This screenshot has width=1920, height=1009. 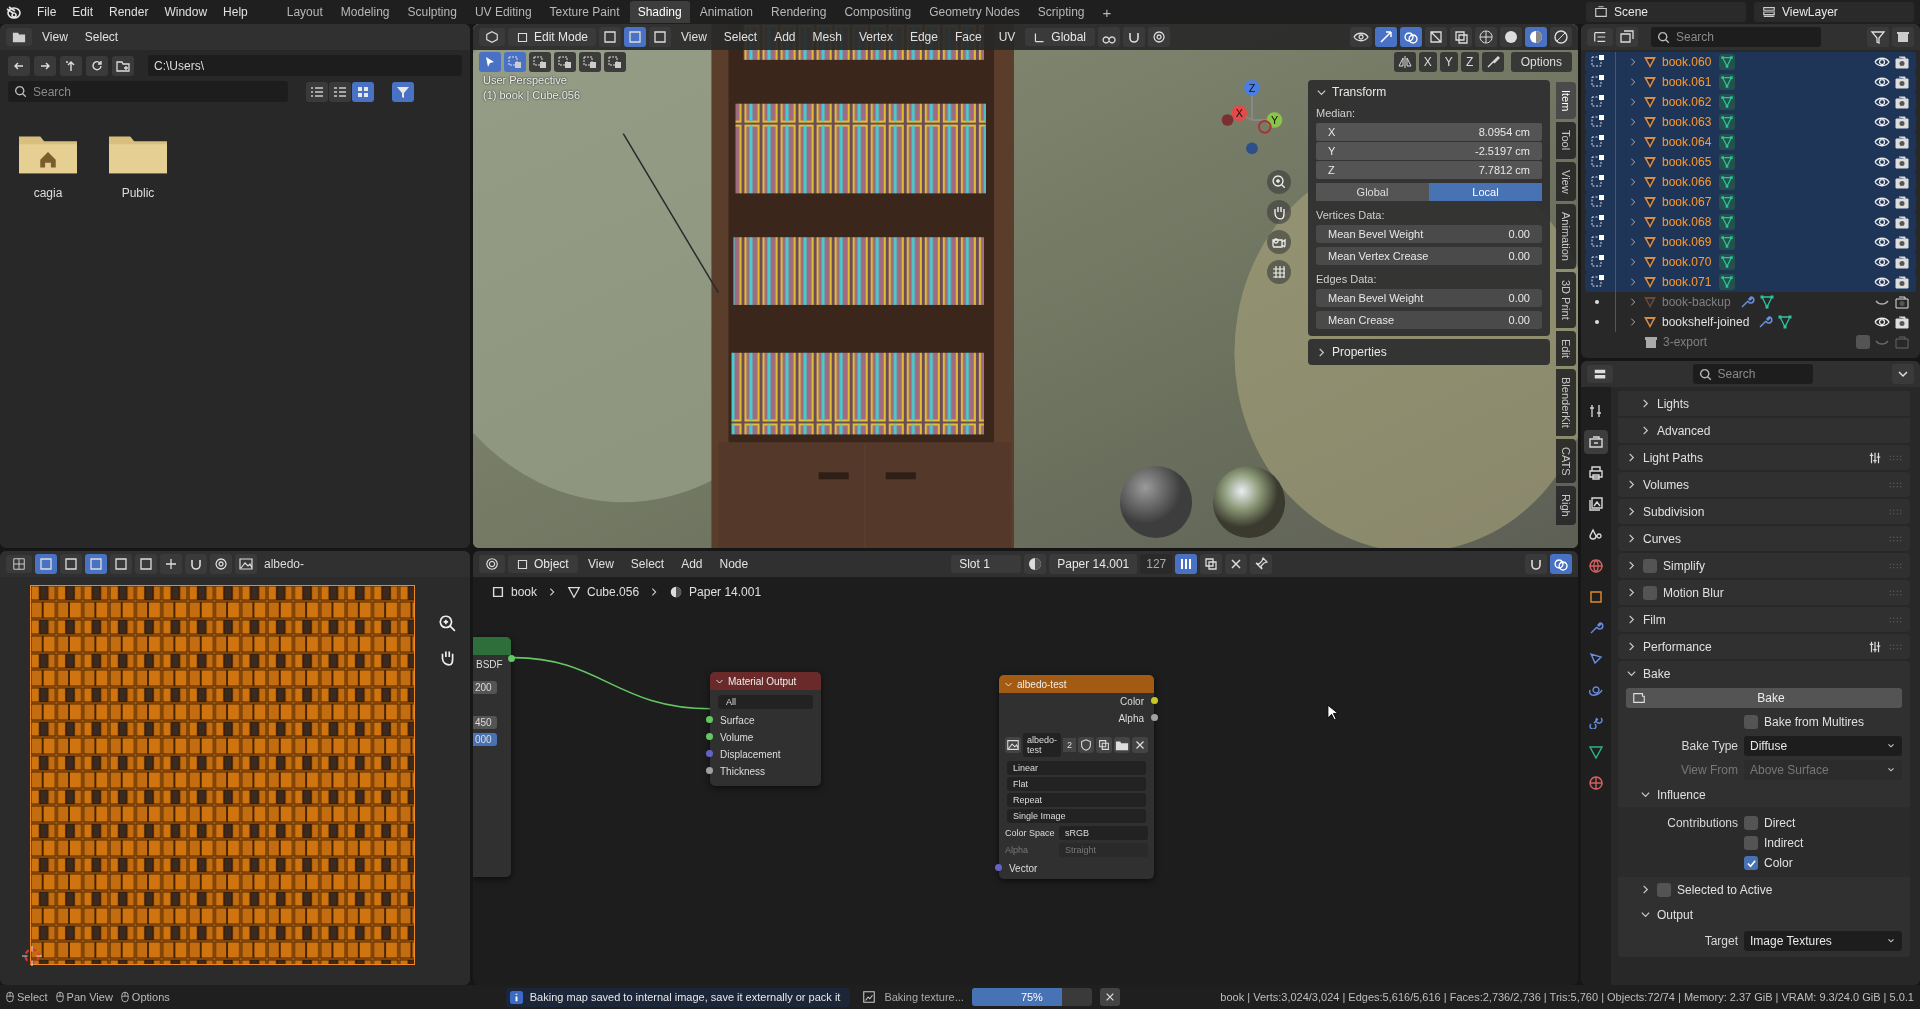 I want to click on workspace-tab: Scripting, so click(x=1061, y=12).